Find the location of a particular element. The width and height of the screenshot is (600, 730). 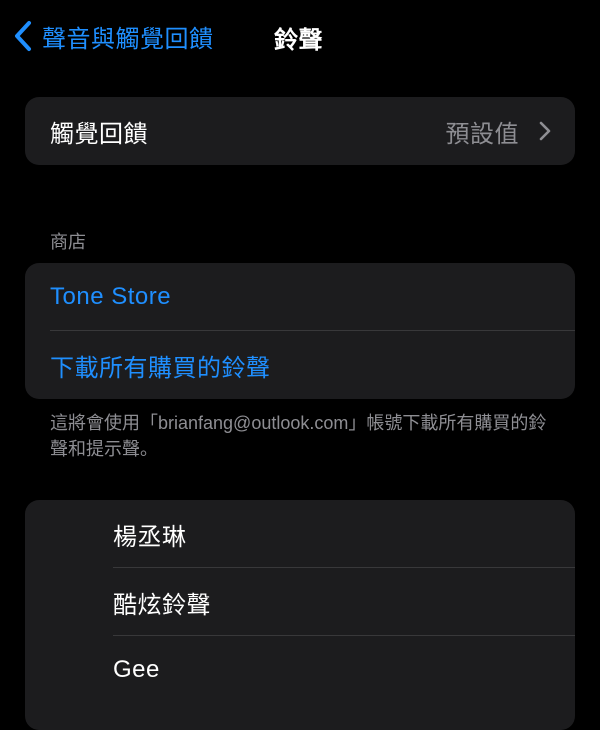

back-button: 聲音與觸覺回饋 is located at coordinates (113, 36).